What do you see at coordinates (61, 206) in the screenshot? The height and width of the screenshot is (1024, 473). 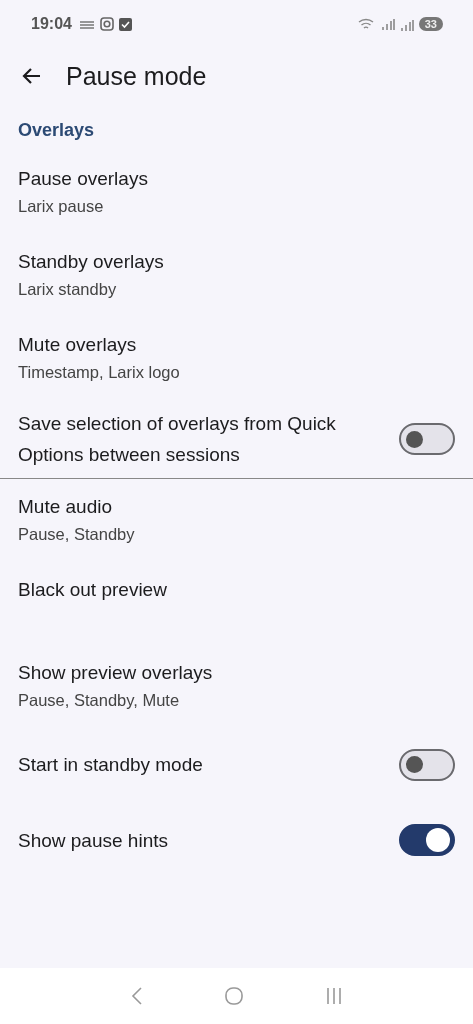 I see `setting-summary: Larix pause` at bounding box center [61, 206].